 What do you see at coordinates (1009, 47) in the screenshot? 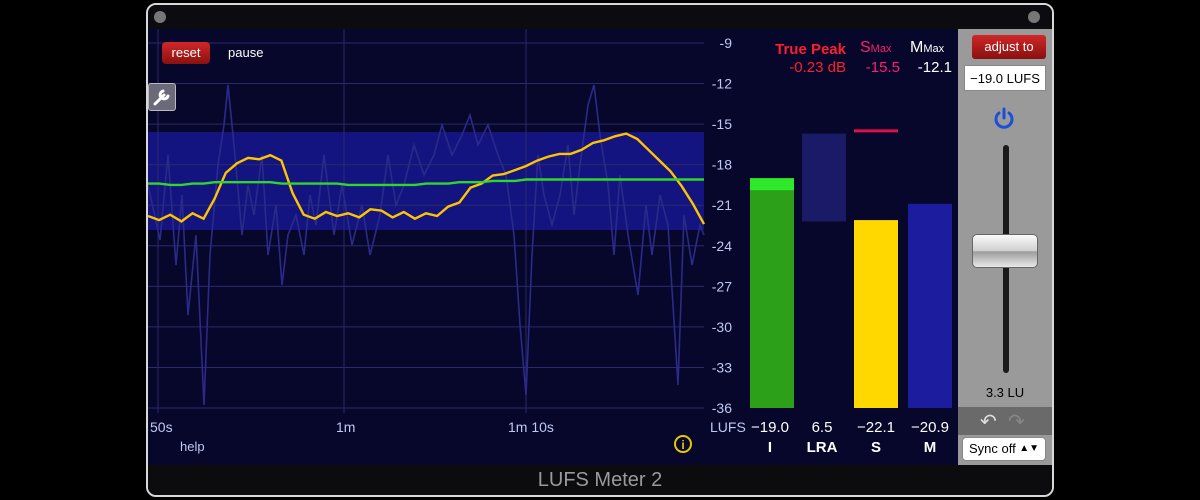
I see `adjust-to-button: adjust to` at bounding box center [1009, 47].